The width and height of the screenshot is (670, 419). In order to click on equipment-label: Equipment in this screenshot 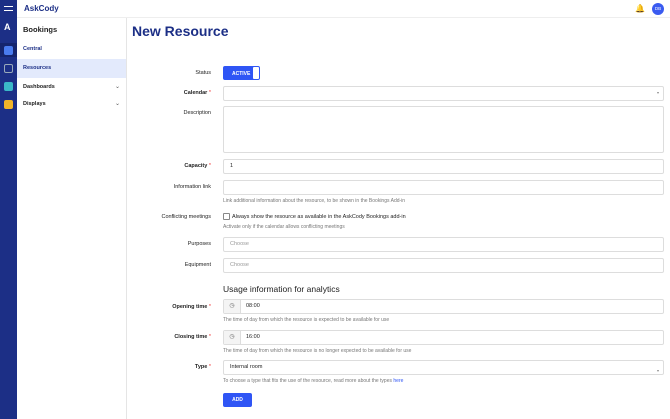, I will do `click(197, 265)`.